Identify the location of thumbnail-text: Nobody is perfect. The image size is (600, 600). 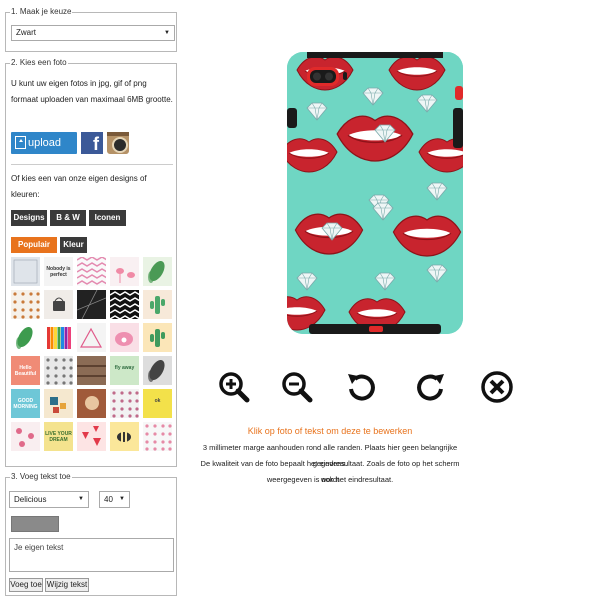
(58, 272).